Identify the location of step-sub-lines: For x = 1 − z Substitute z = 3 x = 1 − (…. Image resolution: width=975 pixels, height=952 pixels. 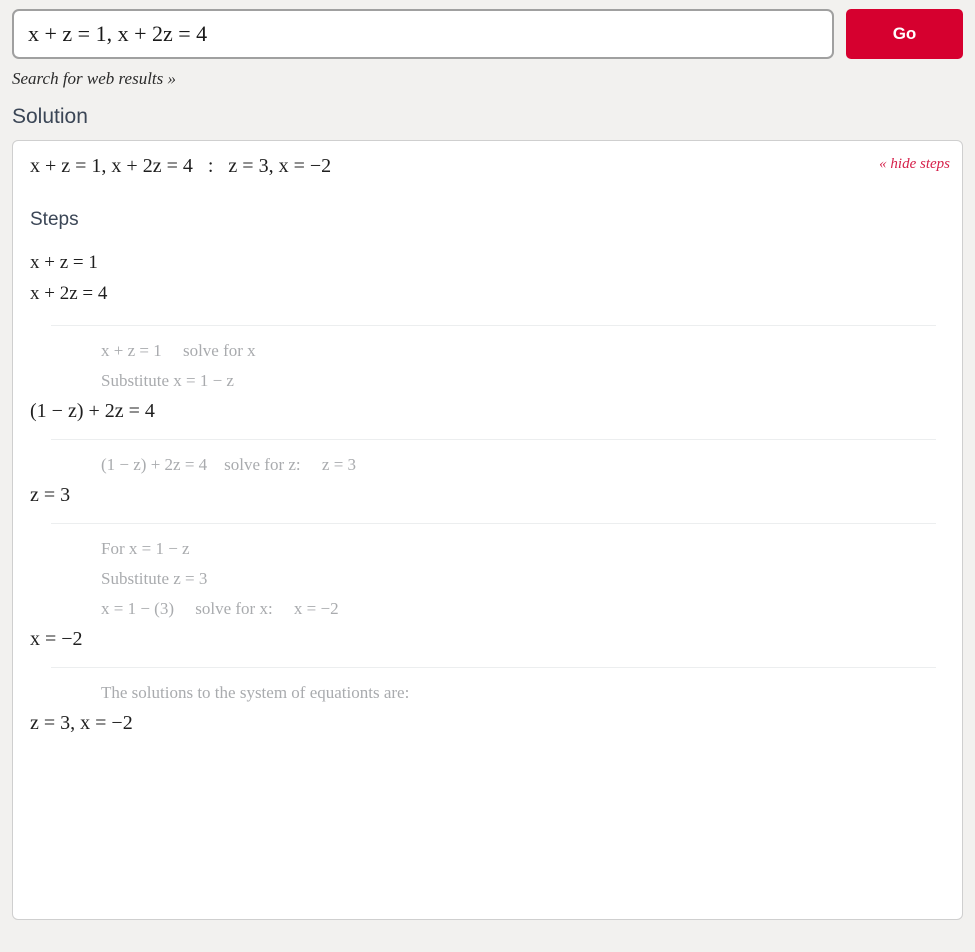
(487, 574).